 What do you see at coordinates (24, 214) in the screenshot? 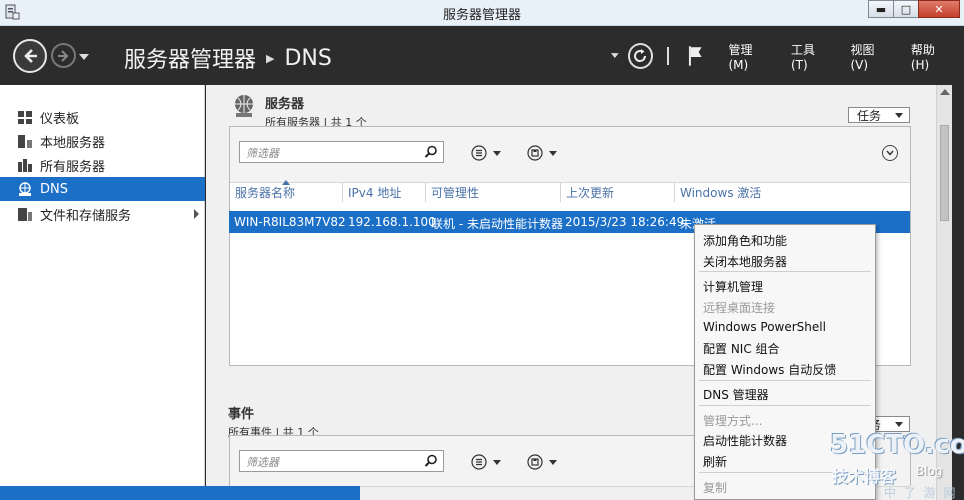
I see `file-storage-icon` at bounding box center [24, 214].